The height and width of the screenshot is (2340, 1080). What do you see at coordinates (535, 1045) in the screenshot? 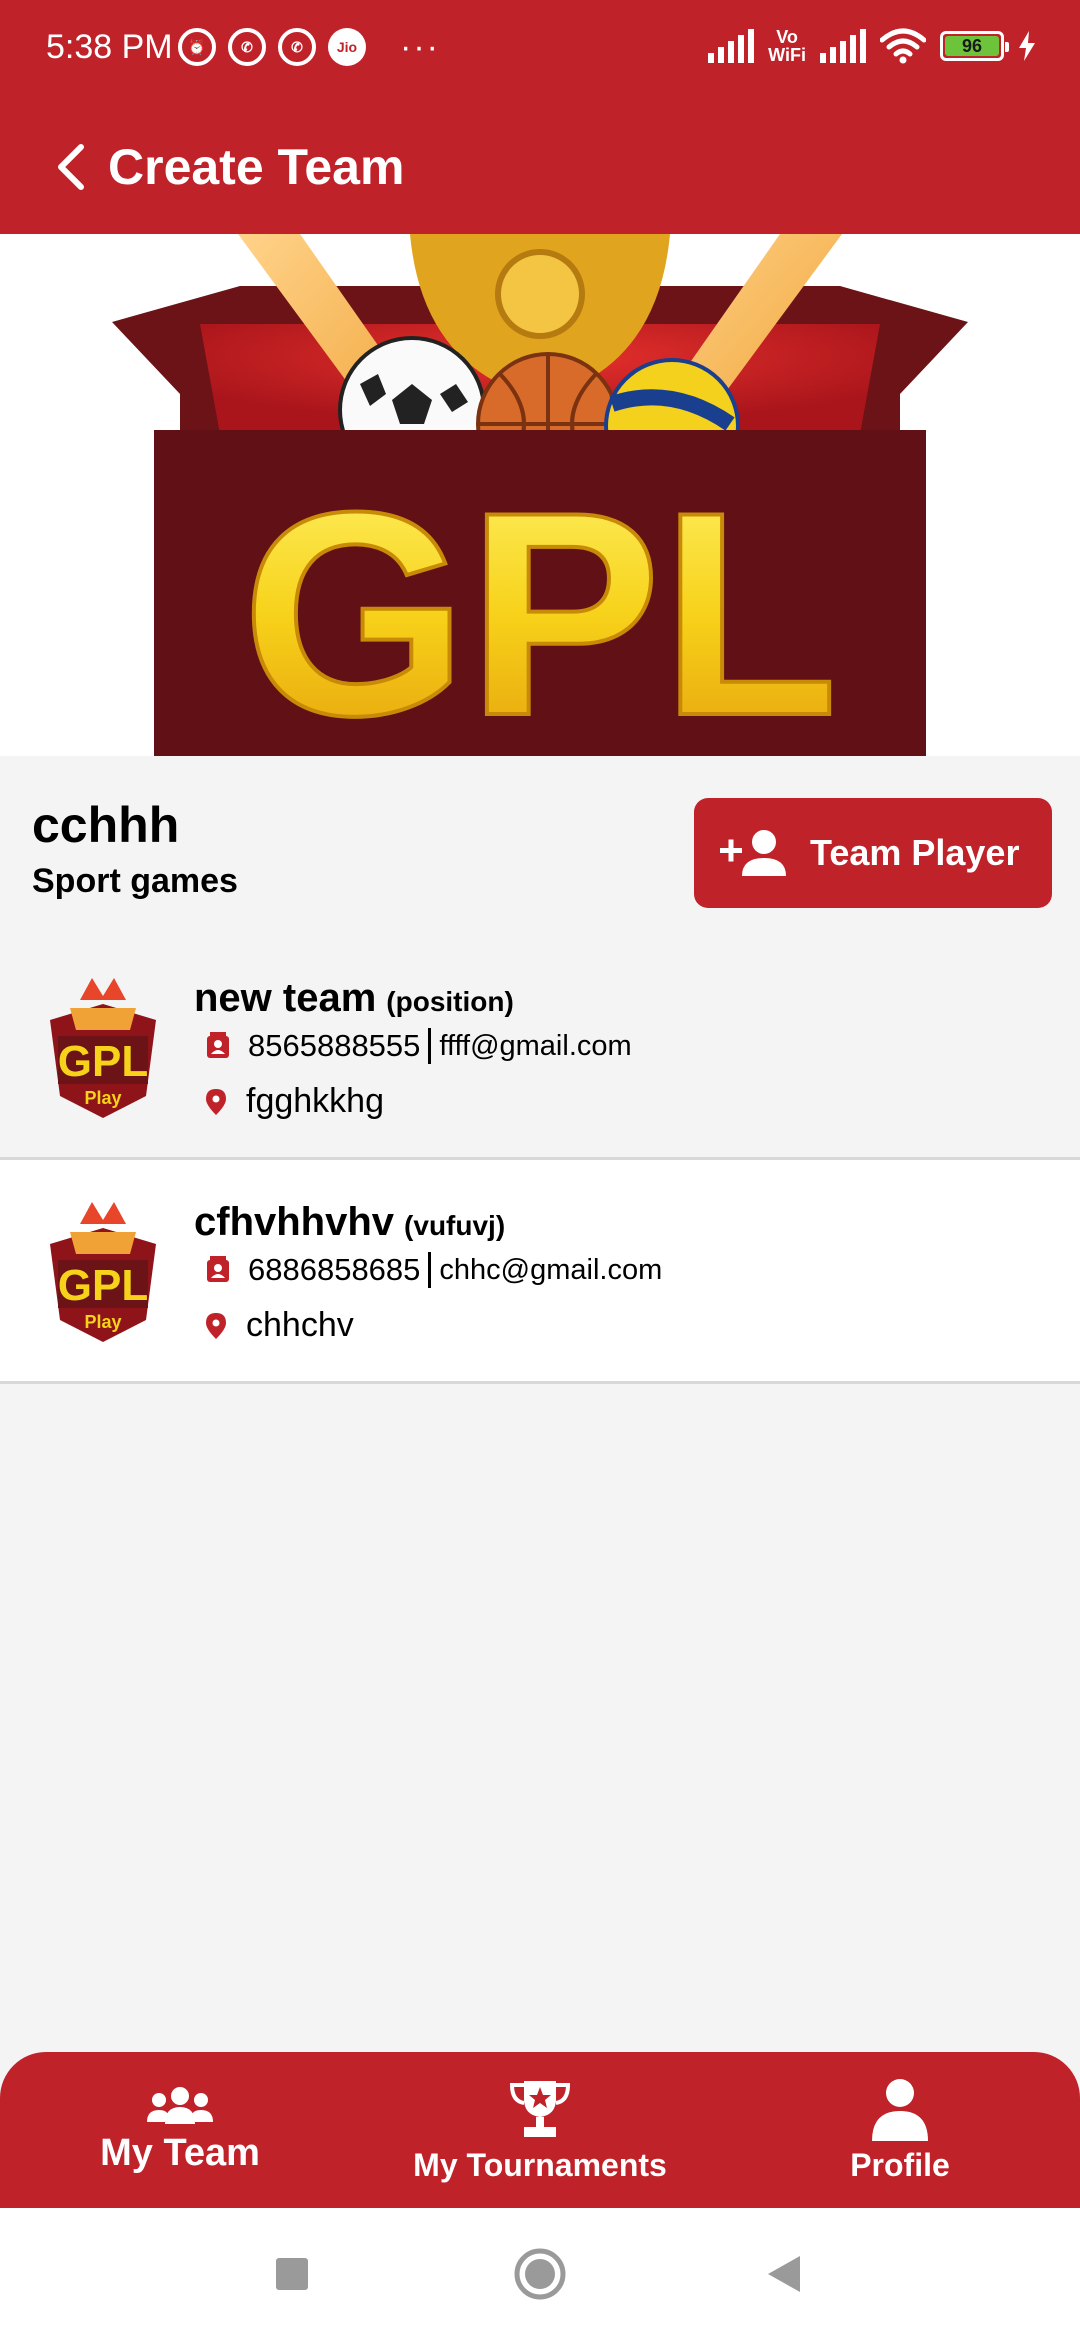
I see `player-email: ffff@gmail.com` at bounding box center [535, 1045].